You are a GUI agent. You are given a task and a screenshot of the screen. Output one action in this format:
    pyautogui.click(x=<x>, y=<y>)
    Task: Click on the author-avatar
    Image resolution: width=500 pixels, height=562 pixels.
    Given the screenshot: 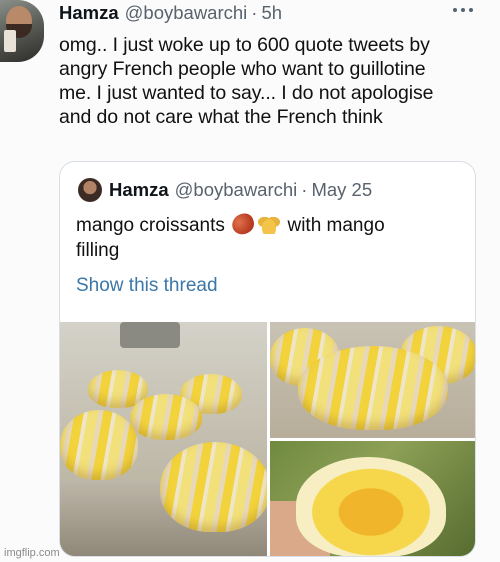 What is the action you would take?
    pyautogui.click(x=22, y=31)
    